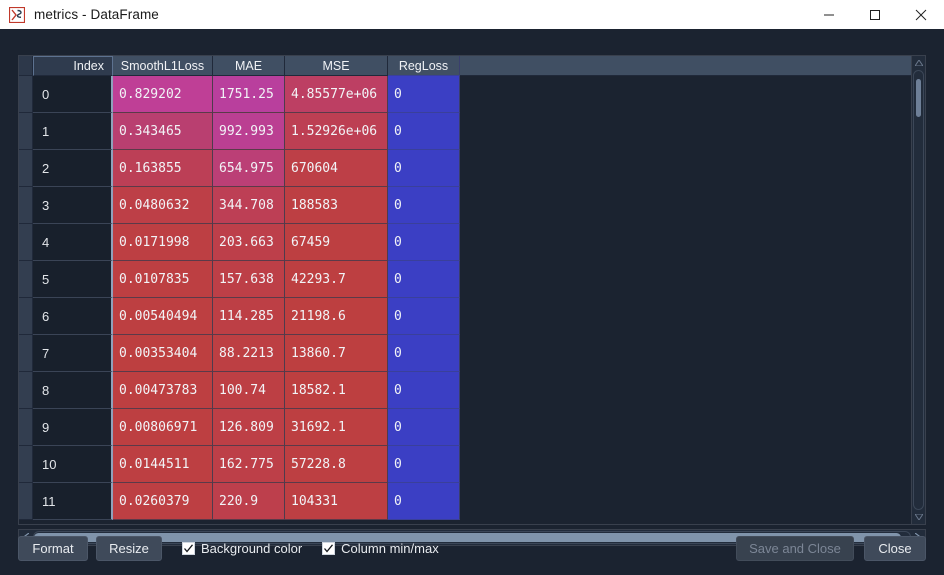 Image resolution: width=944 pixels, height=575 pixels. Describe the element at coordinates (472, 205) in the screenshot. I see `table-row: 3 0.0480632 344.708 188583 0` at that location.